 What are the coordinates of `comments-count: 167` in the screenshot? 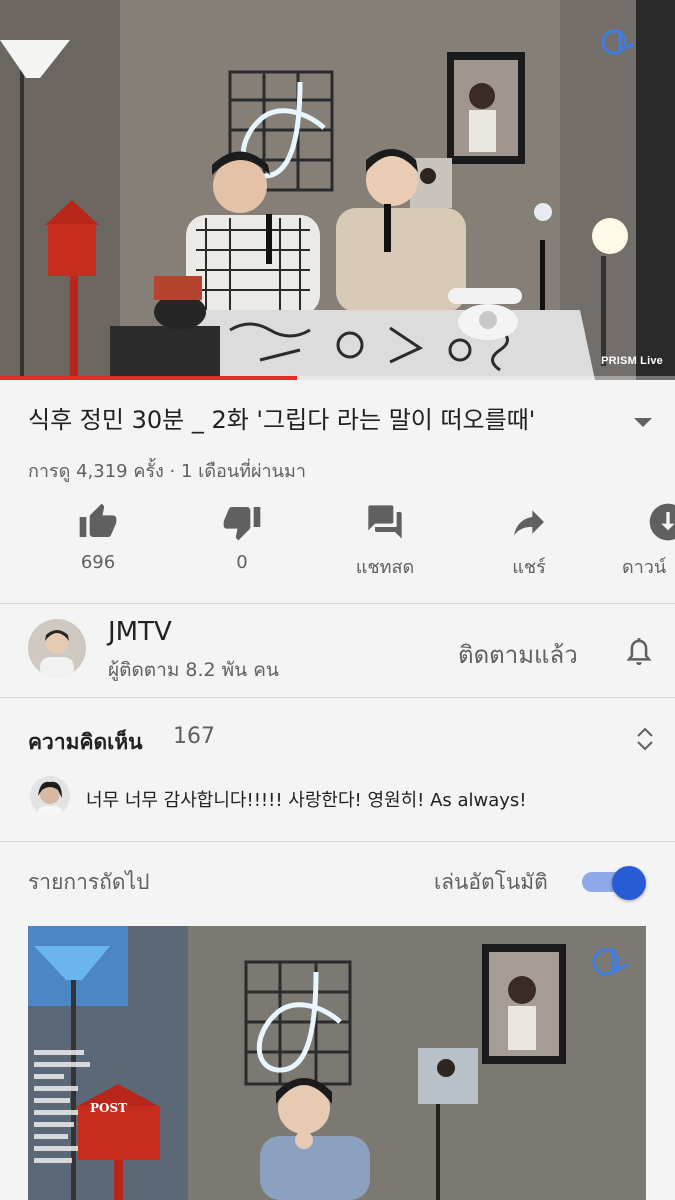 It's located at (194, 736).